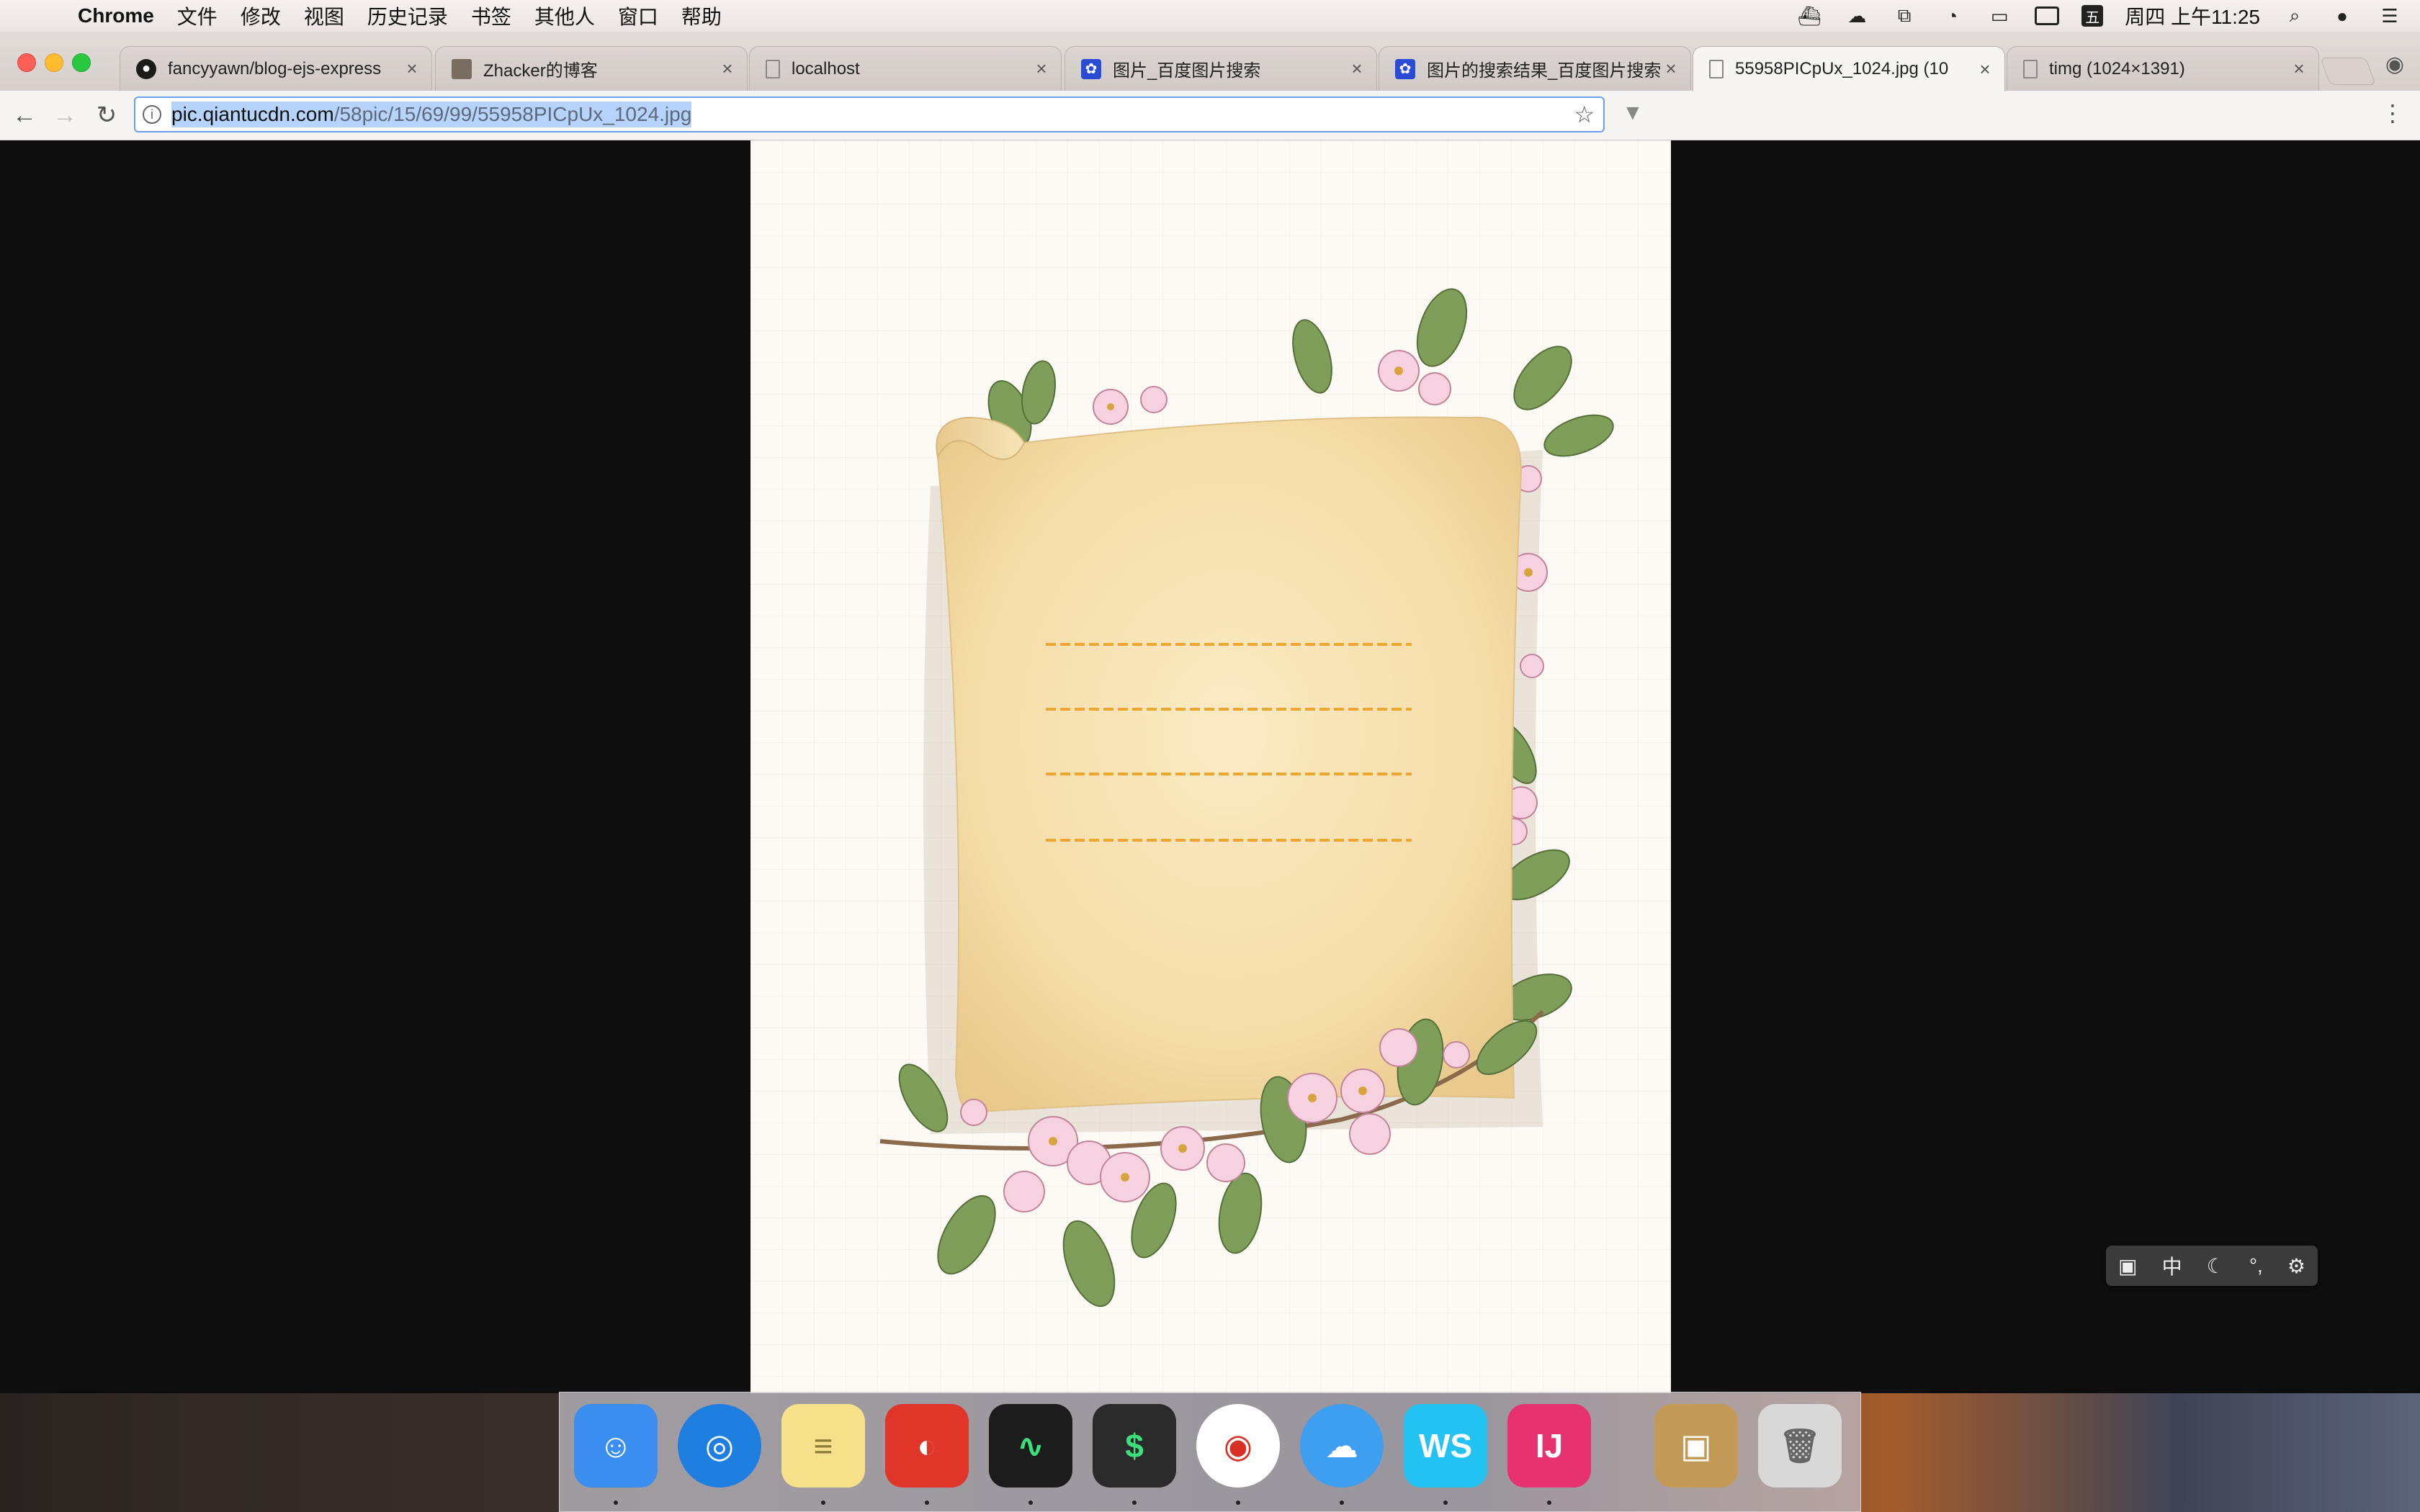 Image resolution: width=2420 pixels, height=1512 pixels. I want to click on window-minimize-button, so click(54, 62).